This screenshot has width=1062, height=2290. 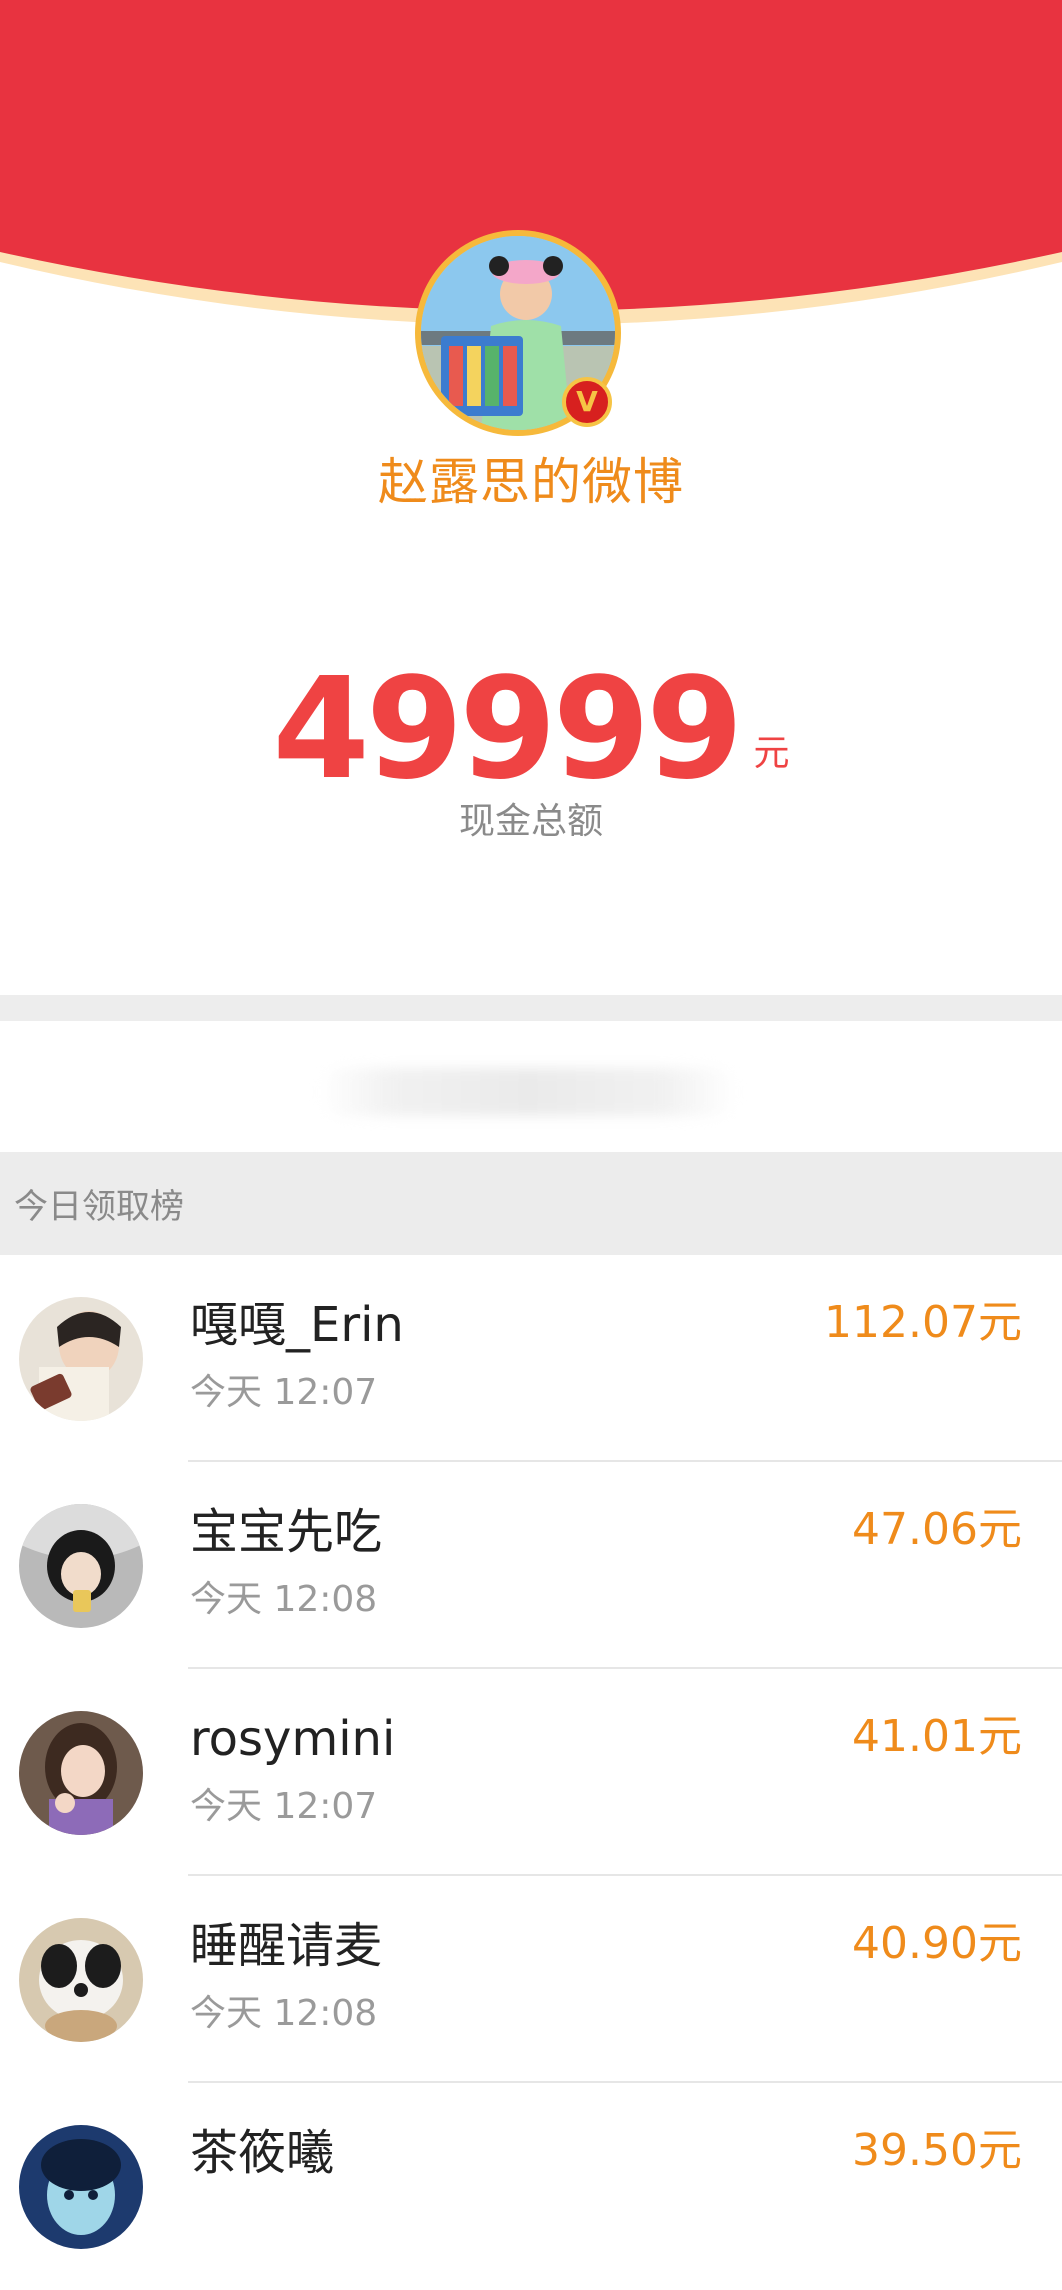 What do you see at coordinates (518, 333) in the screenshot?
I see `account-avatar: V` at bounding box center [518, 333].